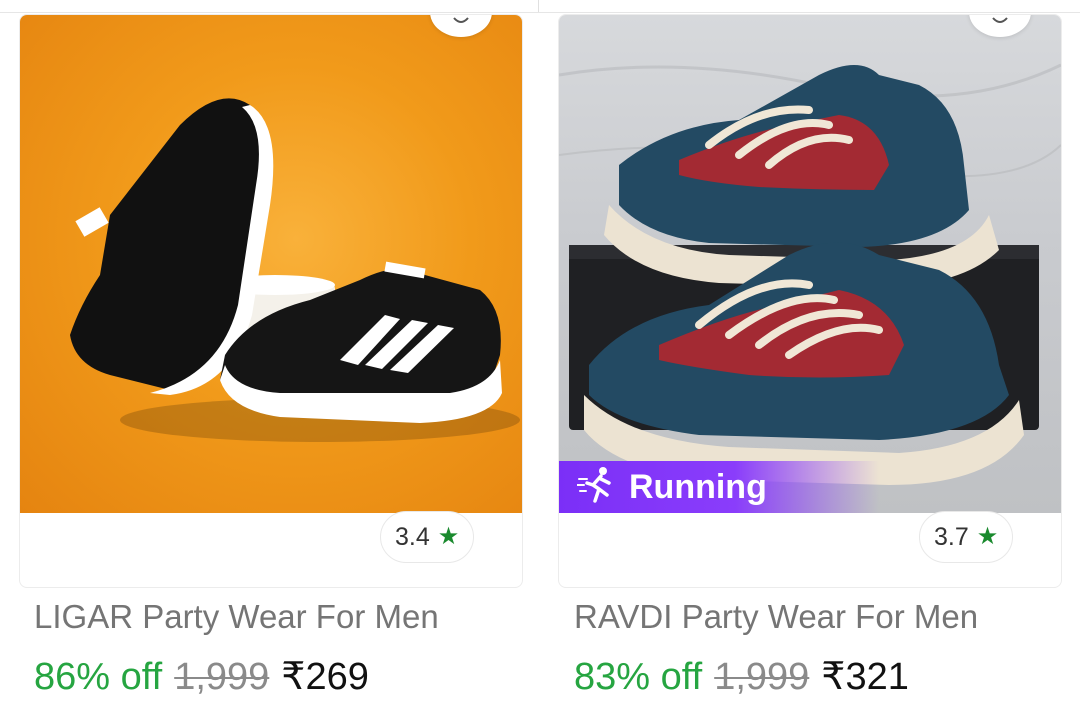 The width and height of the screenshot is (1080, 720). I want to click on runner-icon, so click(596, 487).